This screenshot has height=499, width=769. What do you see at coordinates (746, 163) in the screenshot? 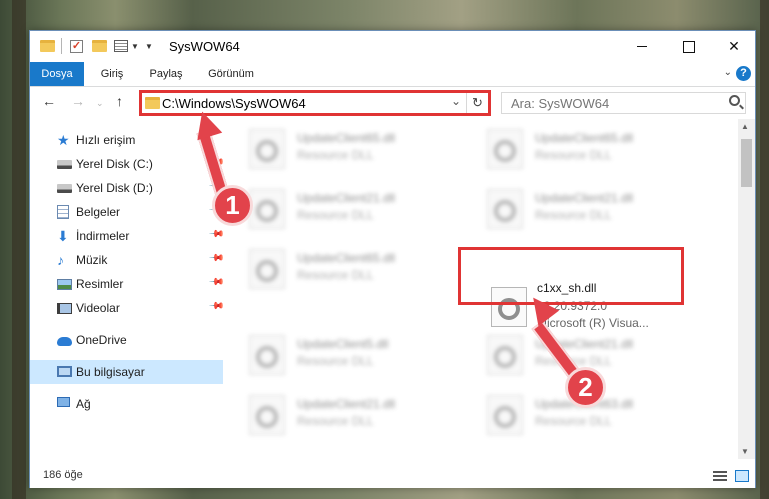
I see `scrollbar-thumb` at bounding box center [746, 163].